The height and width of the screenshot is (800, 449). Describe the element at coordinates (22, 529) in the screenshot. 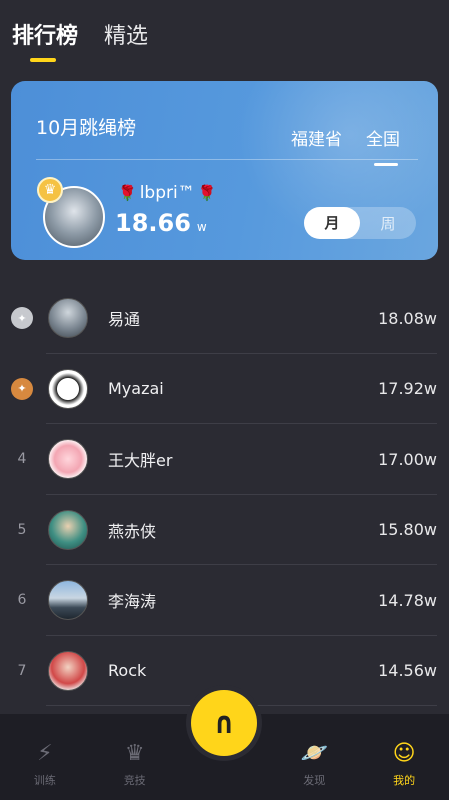

I see `rank-position: 5` at that location.